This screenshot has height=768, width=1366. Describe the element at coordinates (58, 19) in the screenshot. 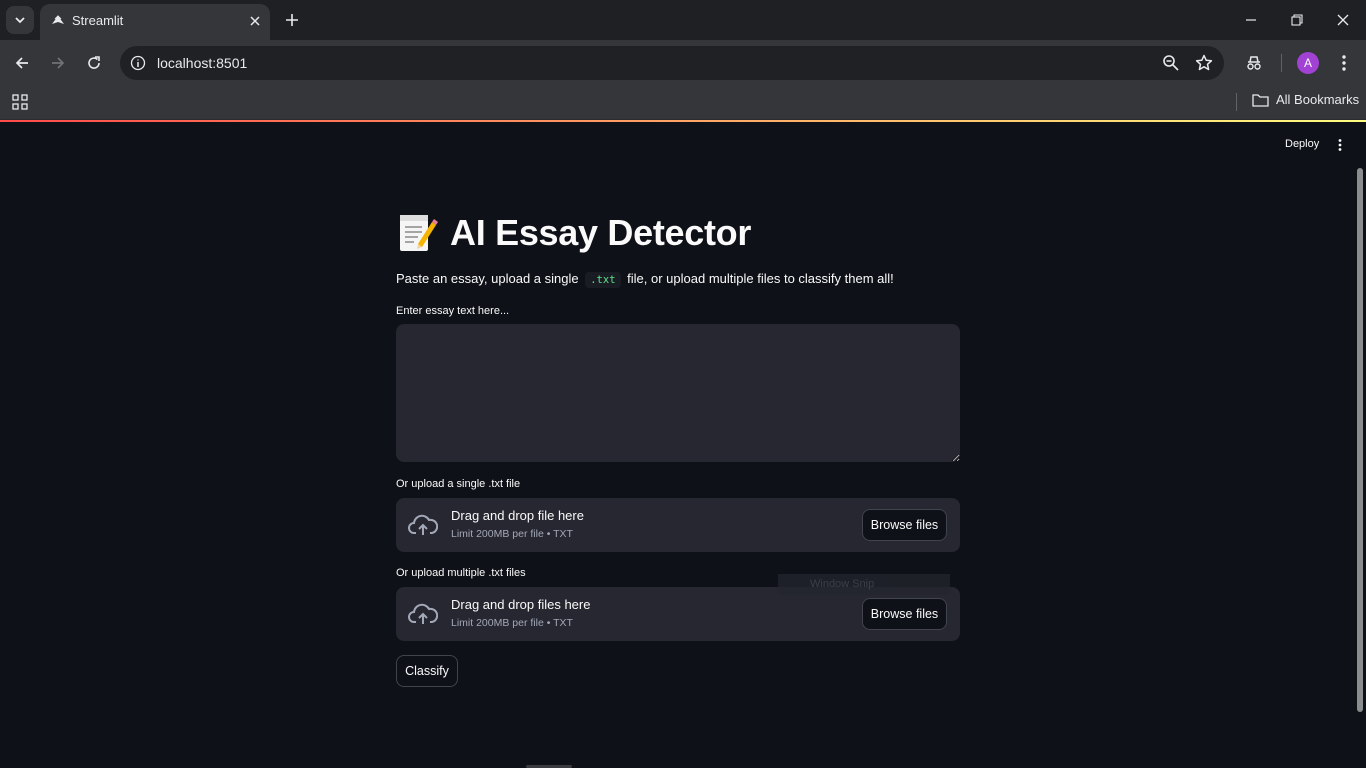

I see `streamlit-logo-icon` at that location.